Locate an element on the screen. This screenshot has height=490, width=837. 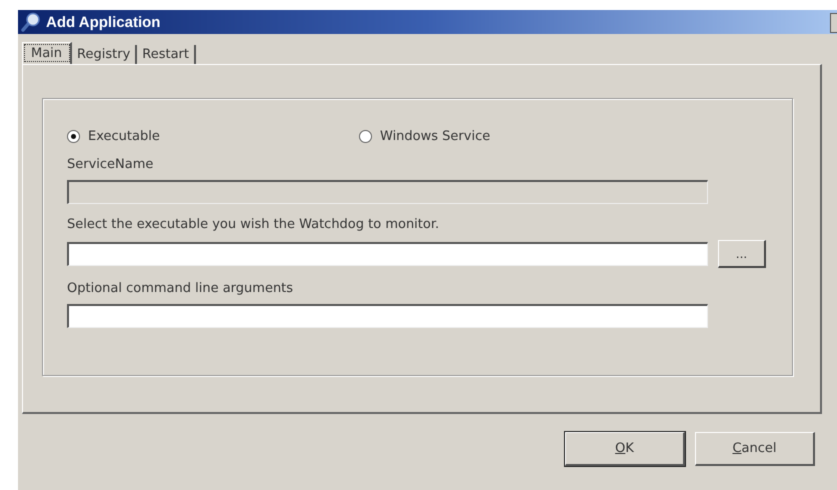
radio-option: Executable is located at coordinates (213, 136).